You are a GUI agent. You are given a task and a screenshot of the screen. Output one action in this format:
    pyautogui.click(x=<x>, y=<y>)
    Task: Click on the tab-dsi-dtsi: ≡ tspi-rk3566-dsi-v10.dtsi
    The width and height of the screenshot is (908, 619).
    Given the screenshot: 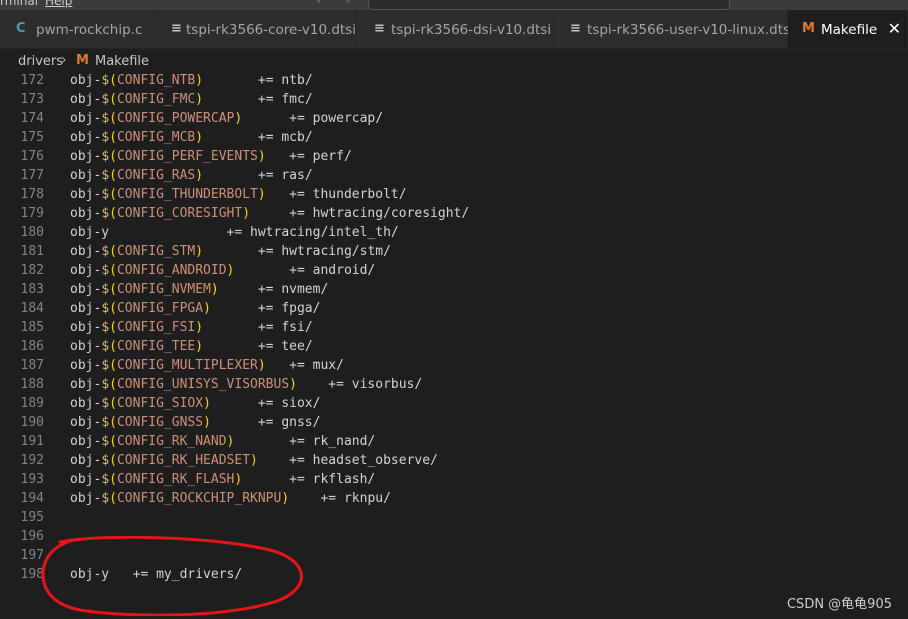 What is the action you would take?
    pyautogui.click(x=455, y=29)
    